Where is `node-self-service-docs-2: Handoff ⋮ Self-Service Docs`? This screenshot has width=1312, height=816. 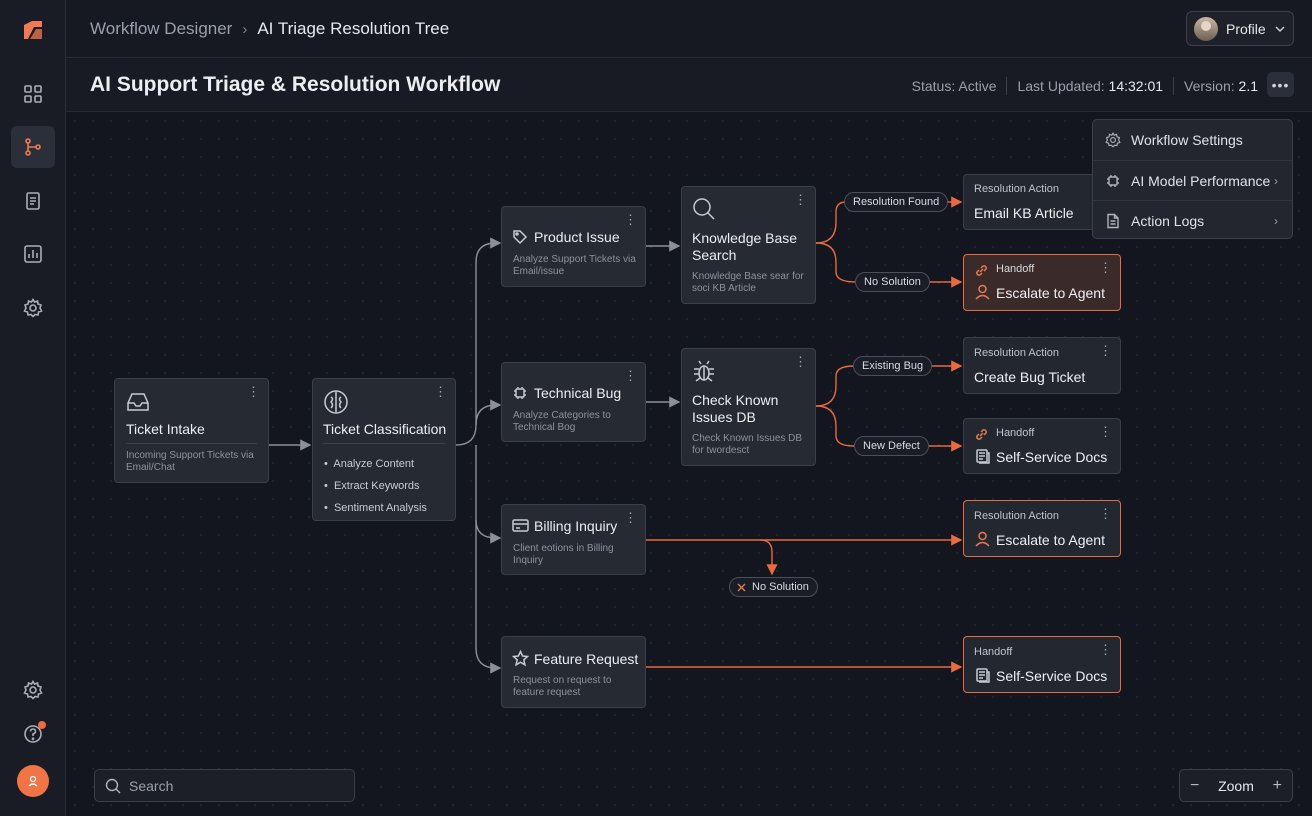
node-self-service-docs-2: Handoff ⋮ Self-Service Docs is located at coordinates (1042, 664).